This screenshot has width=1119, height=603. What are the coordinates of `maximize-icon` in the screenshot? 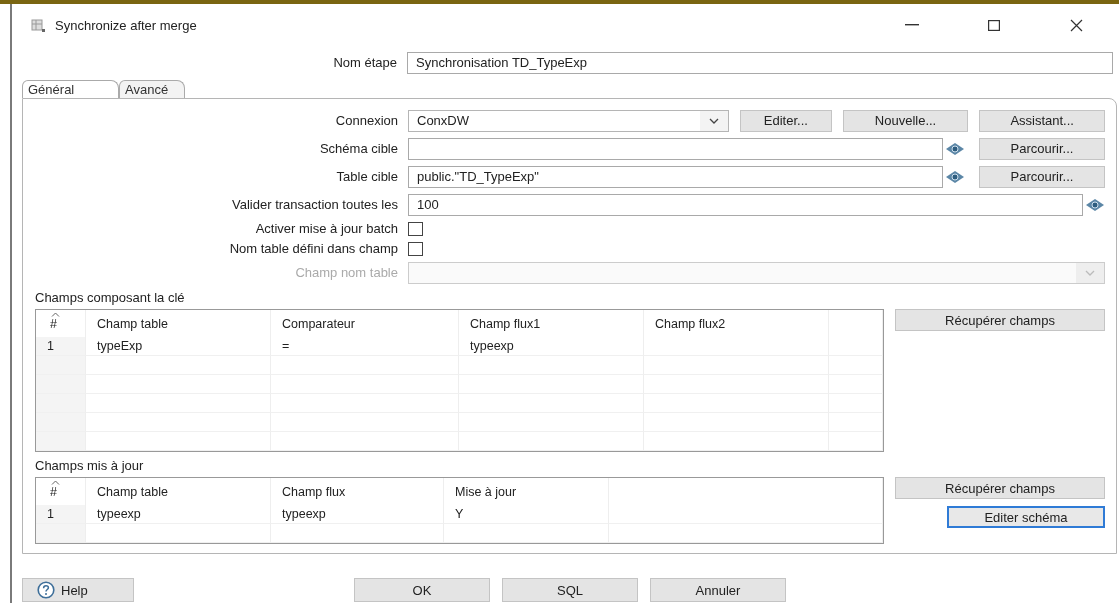 It's located at (994, 25).